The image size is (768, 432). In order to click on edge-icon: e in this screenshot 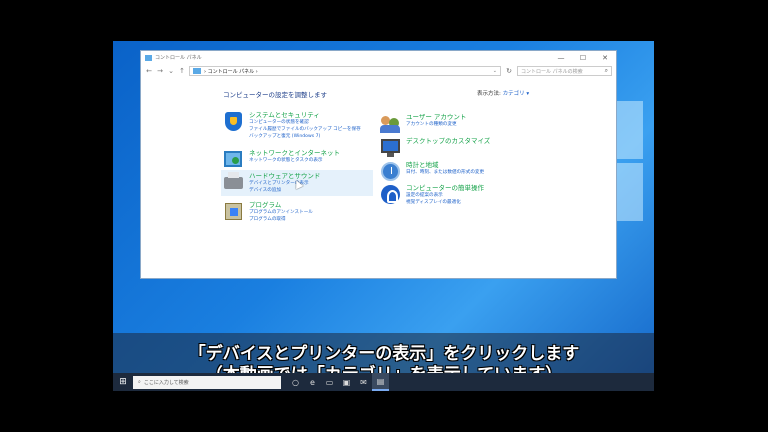, I will do `click(312, 382)`.